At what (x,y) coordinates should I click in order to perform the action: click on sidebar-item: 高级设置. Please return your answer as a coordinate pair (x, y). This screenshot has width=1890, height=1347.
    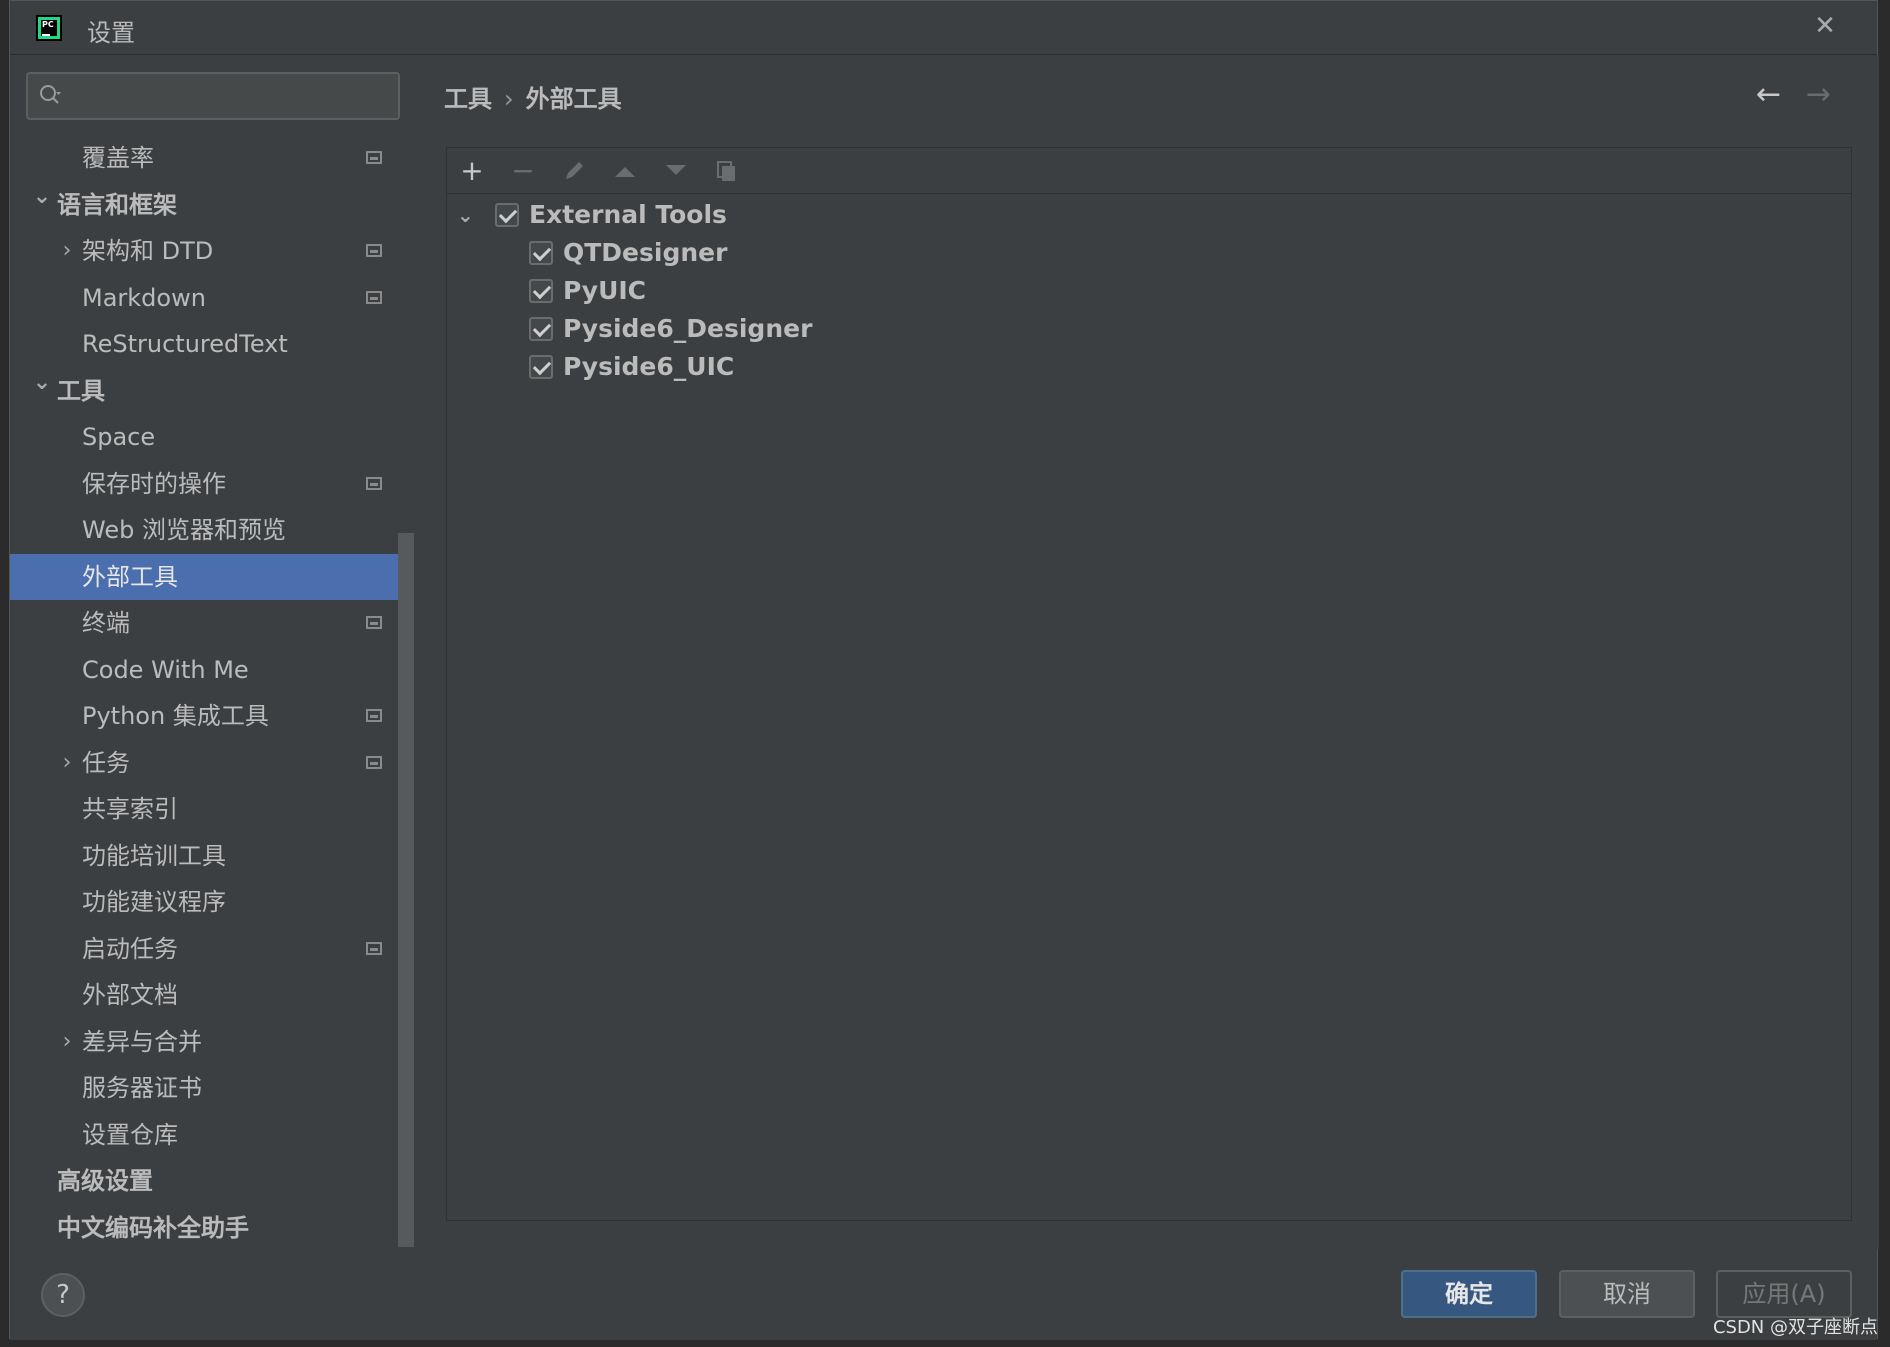
    Looking at the image, I should click on (207, 1181).